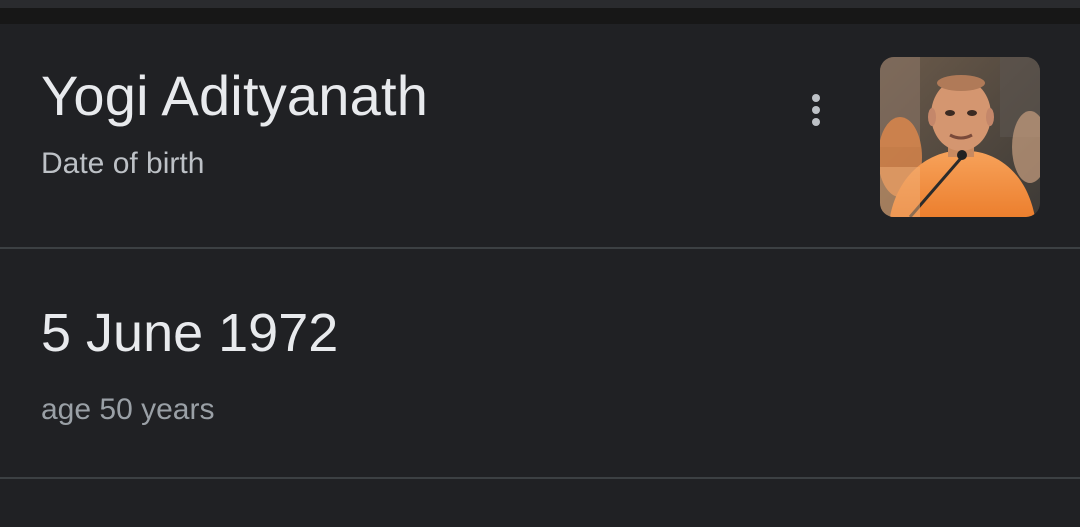  Describe the element at coordinates (128, 409) in the screenshot. I see `answer-detail: age 50 years` at that location.